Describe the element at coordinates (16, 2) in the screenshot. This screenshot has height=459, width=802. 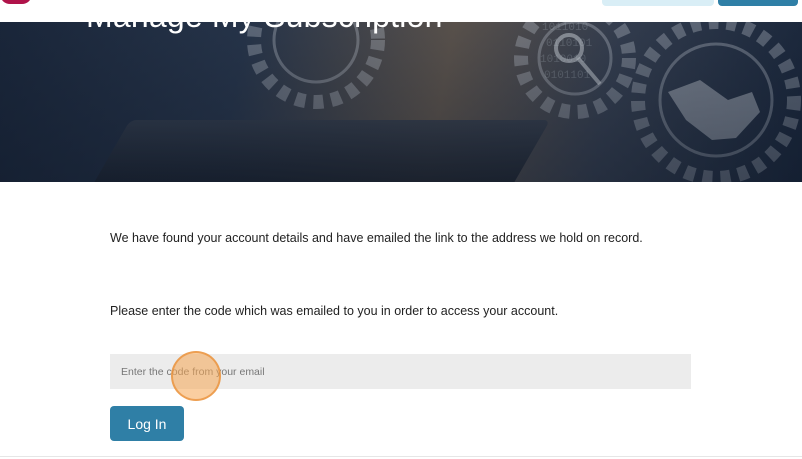
I see `brand-logo` at that location.